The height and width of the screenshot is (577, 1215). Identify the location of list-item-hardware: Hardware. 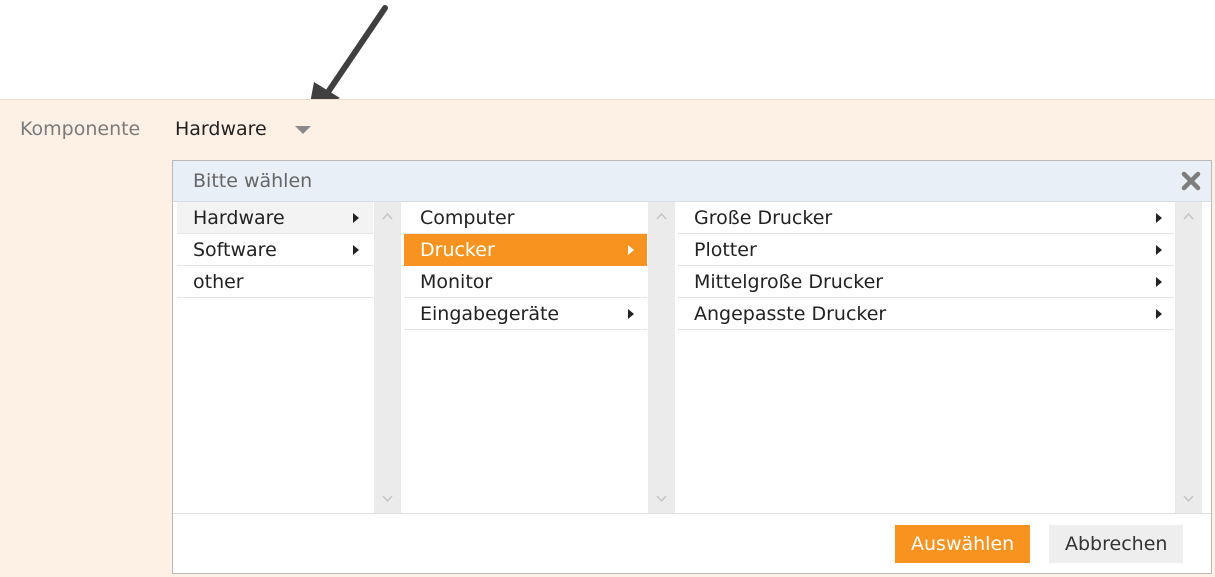
(275, 218).